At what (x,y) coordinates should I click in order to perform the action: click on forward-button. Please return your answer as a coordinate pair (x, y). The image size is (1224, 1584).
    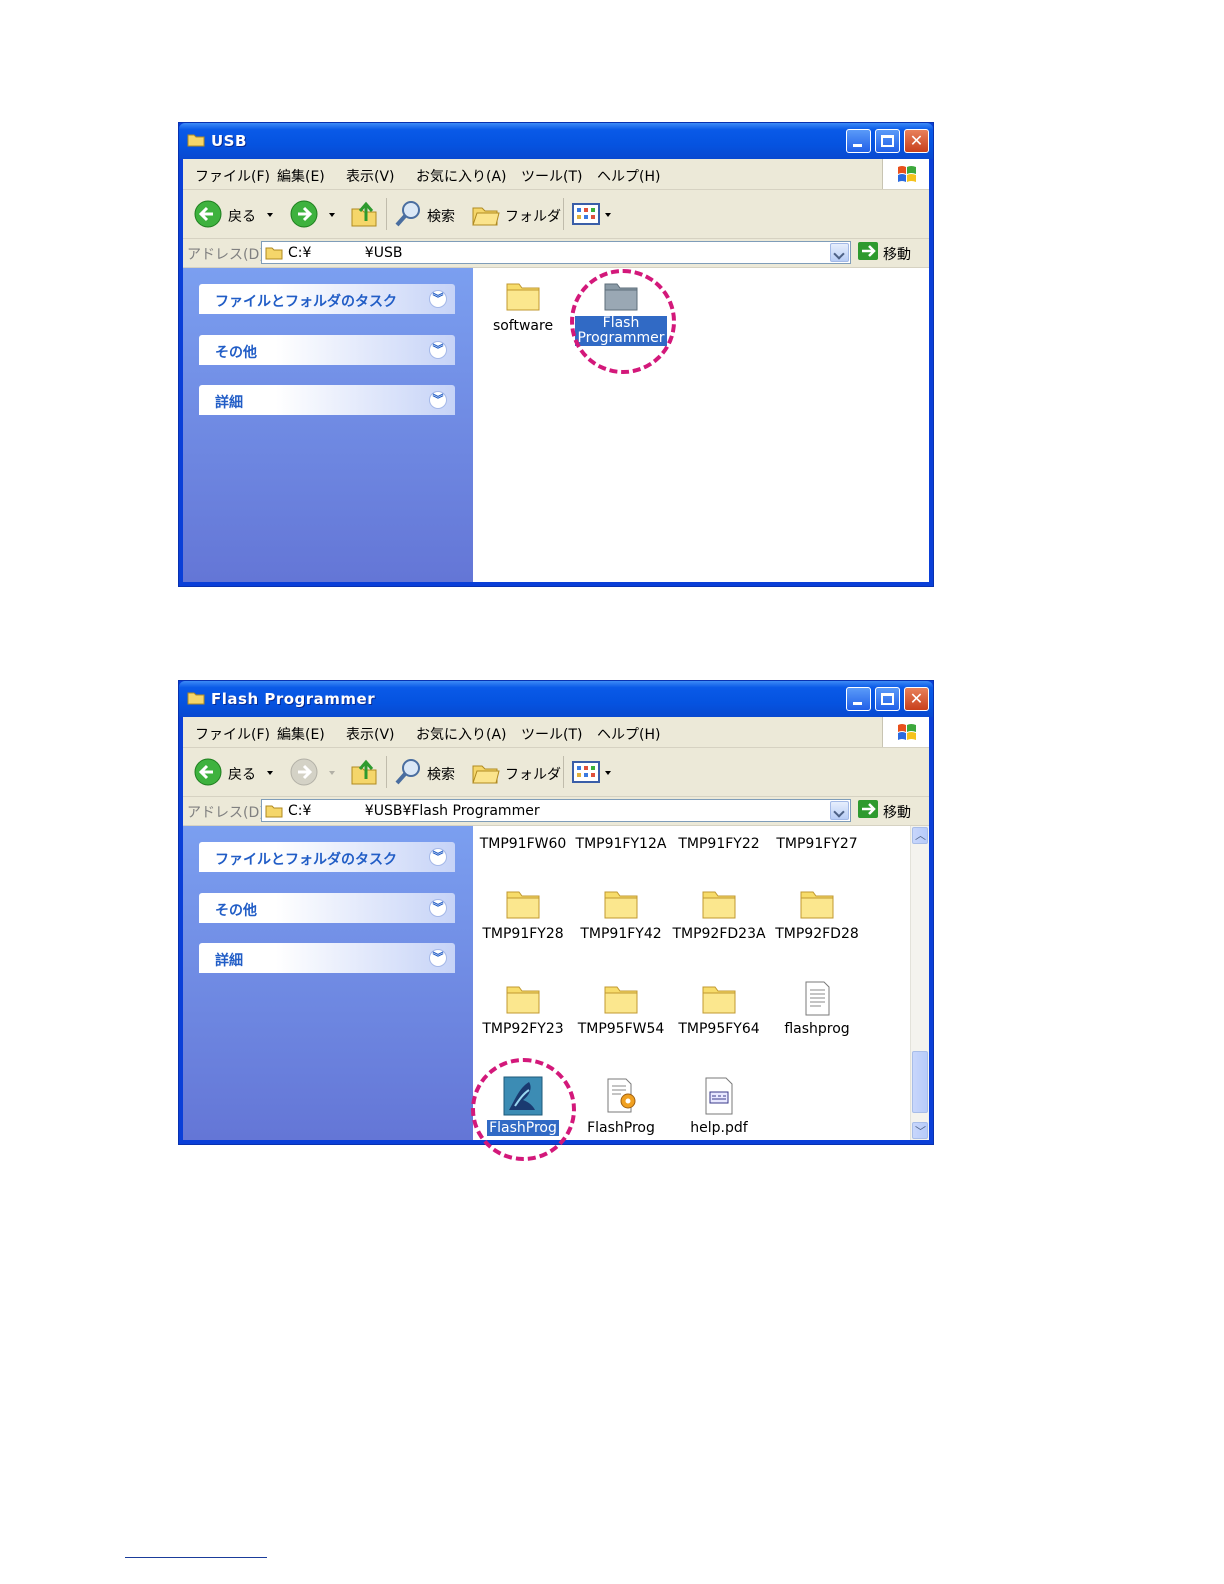
    Looking at the image, I should click on (314, 214).